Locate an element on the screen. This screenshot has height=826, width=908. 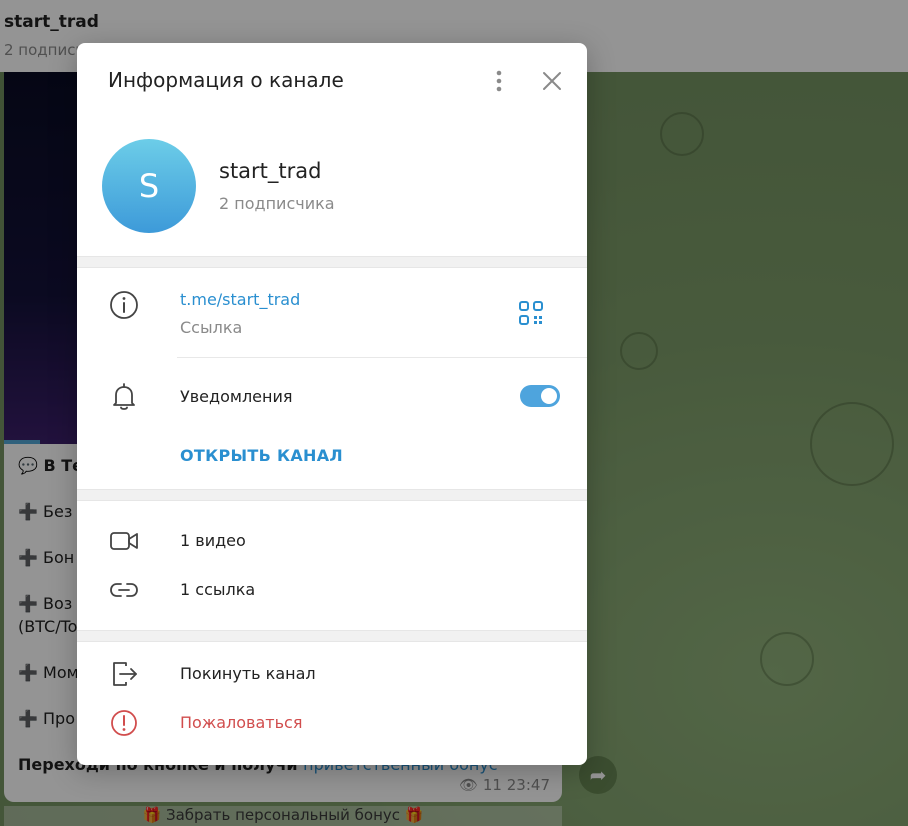
media-videos: 1 видео is located at coordinates (213, 540).